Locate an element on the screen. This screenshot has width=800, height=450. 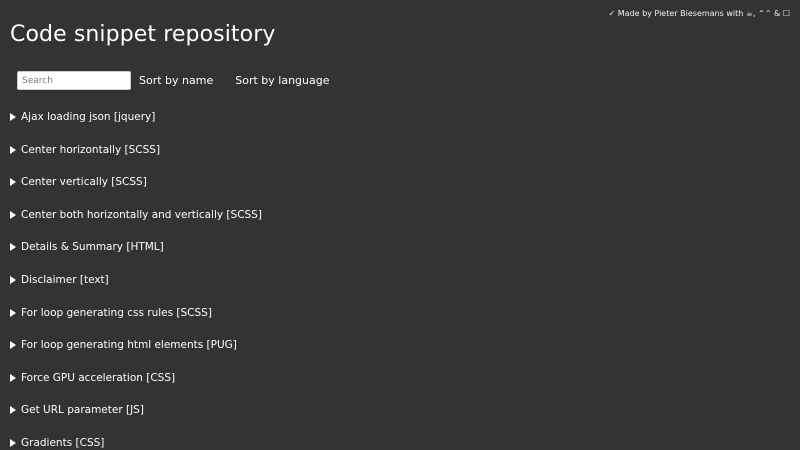
snippet-item: Center horizontally [SCSS] is located at coordinates (136, 159).